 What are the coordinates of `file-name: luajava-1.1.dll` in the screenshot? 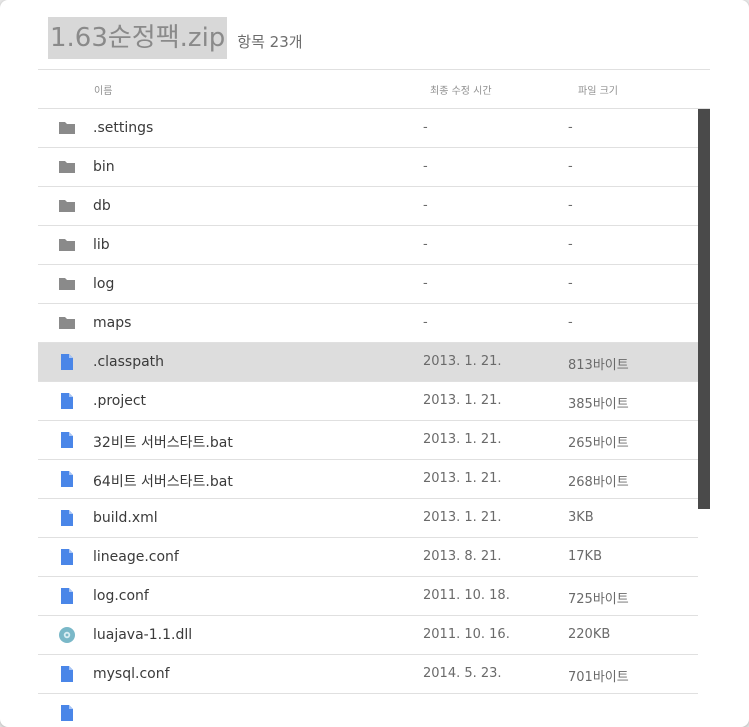 It's located at (143, 635).